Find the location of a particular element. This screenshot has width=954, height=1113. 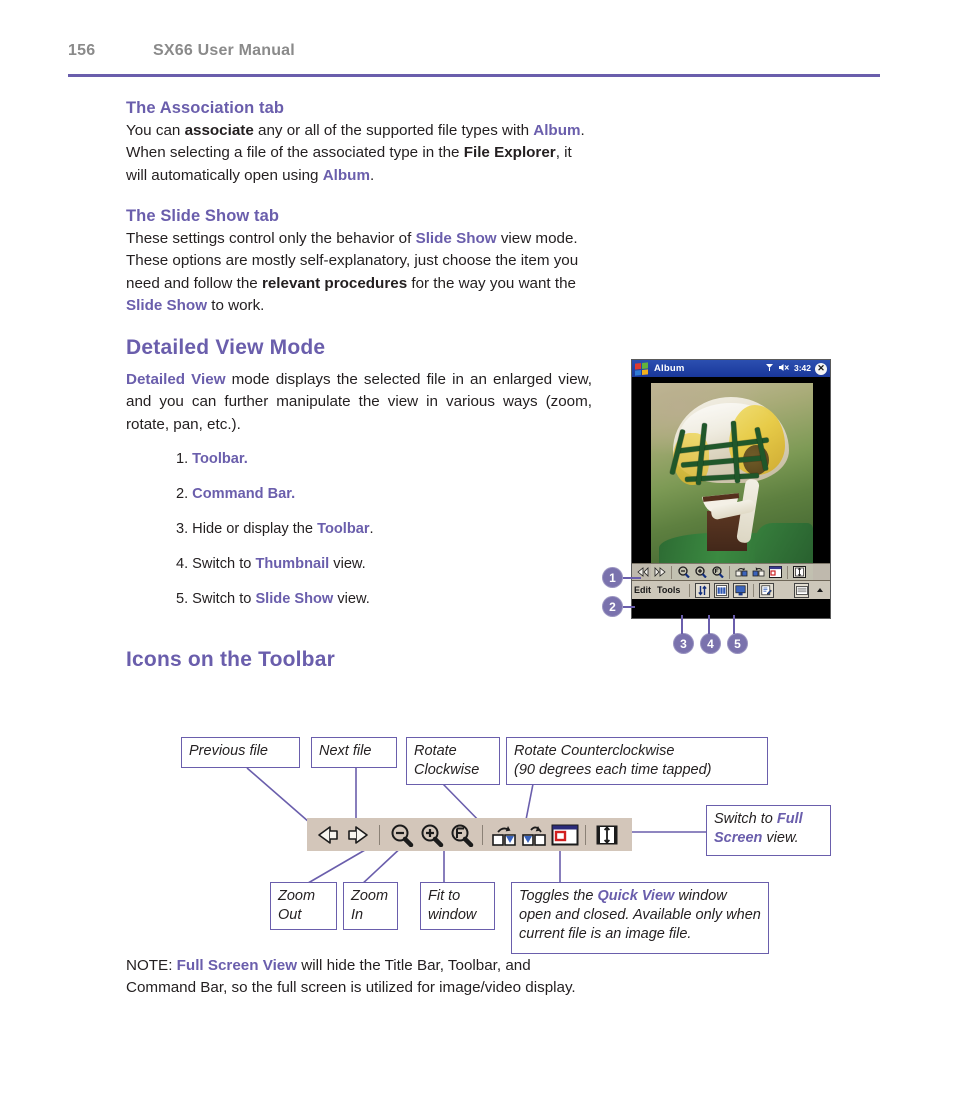

emphasised-term: Toolbar is located at coordinates (343, 528).